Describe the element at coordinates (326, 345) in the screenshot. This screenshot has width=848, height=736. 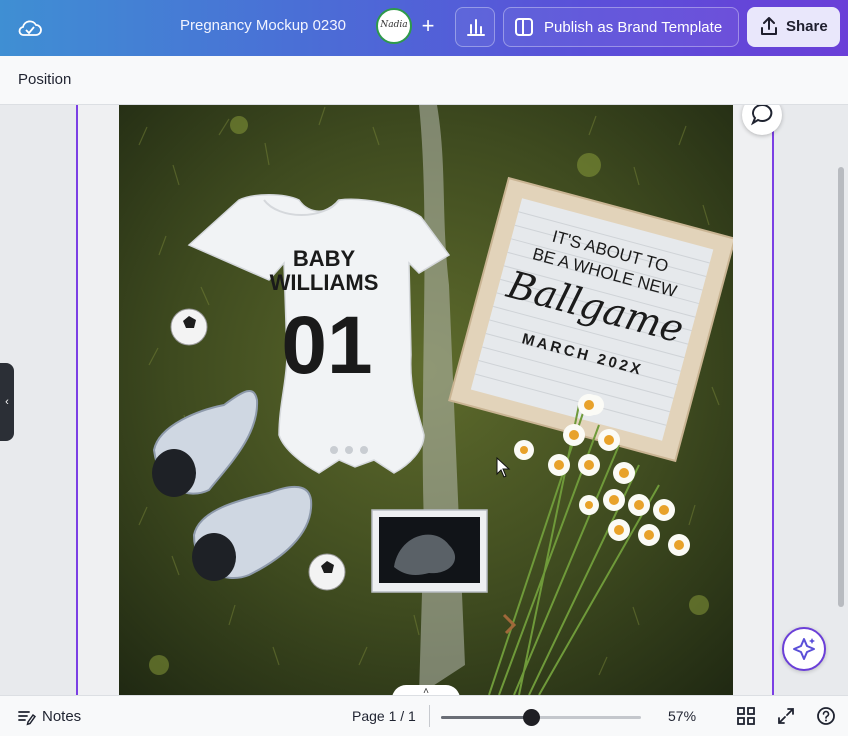
I see `onesie-number: 01` at that location.